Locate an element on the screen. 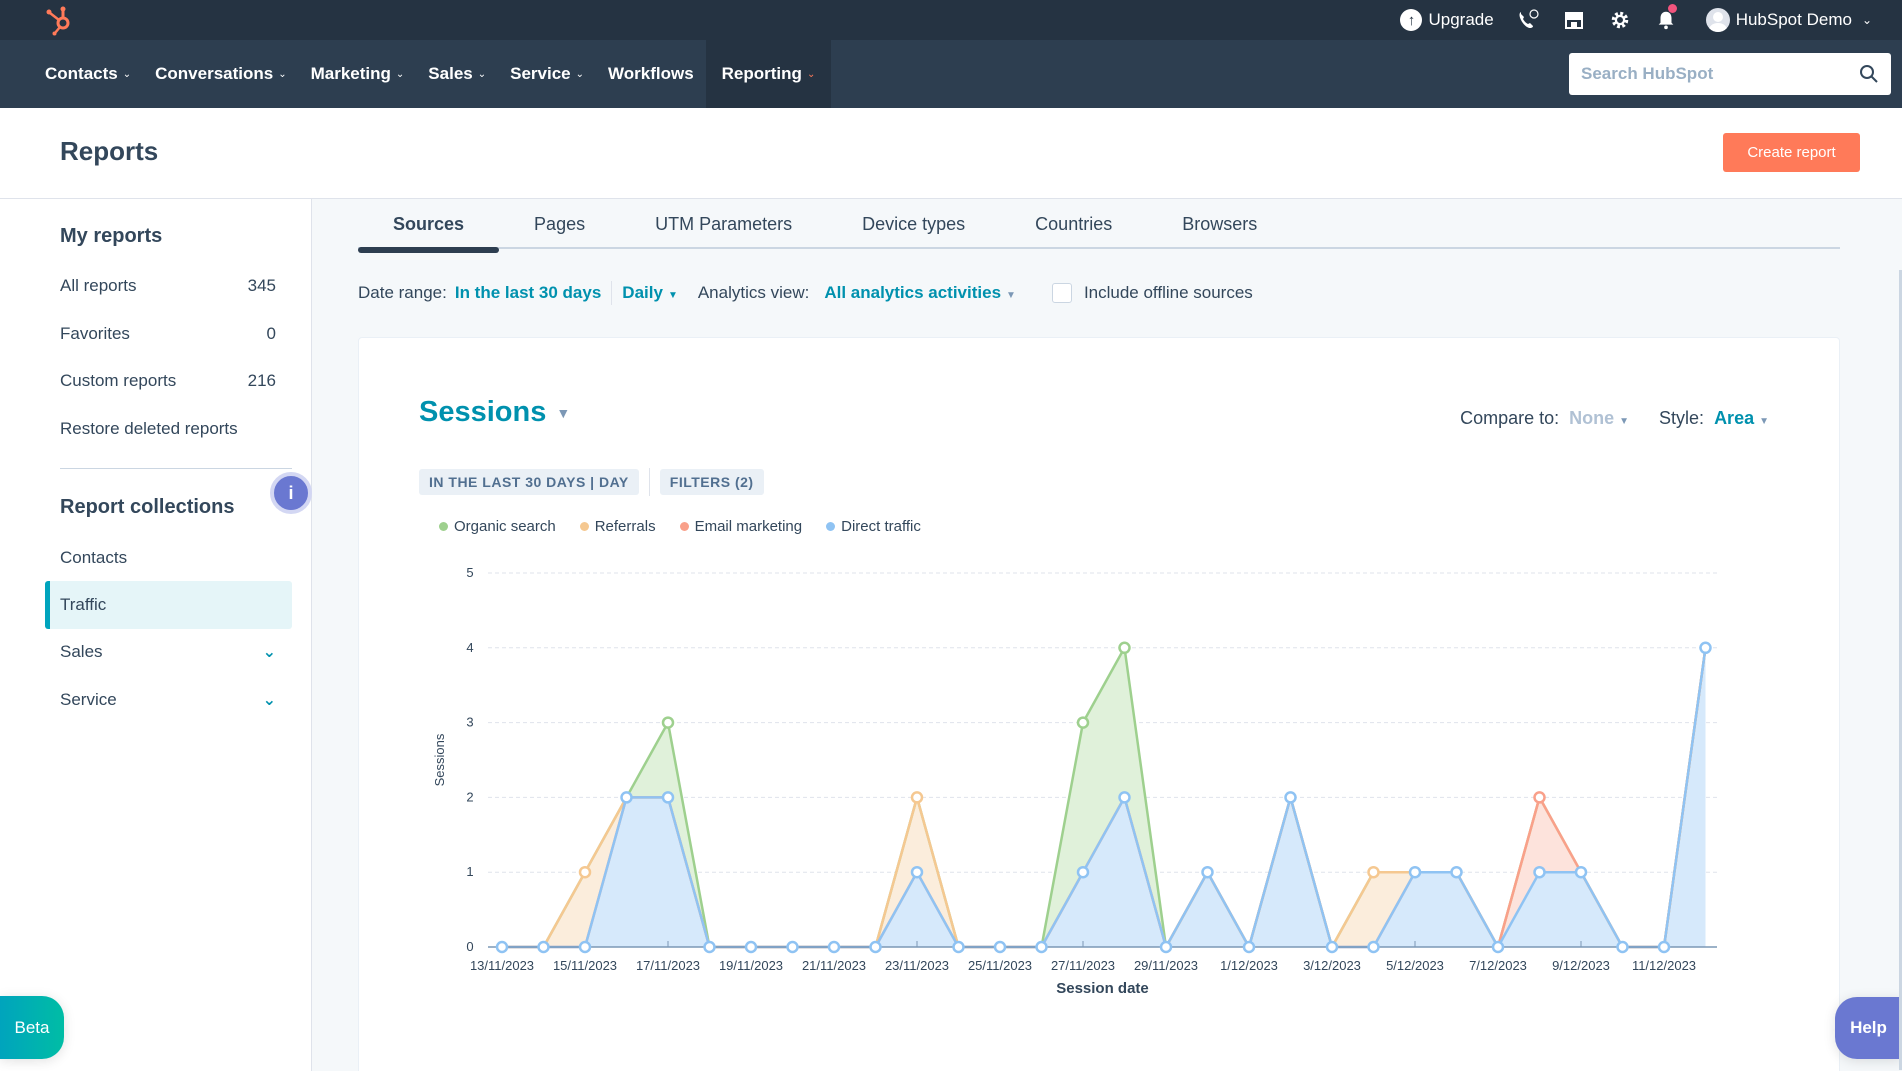  date-range-dropdown: In the last 30 days is located at coordinates (528, 293).